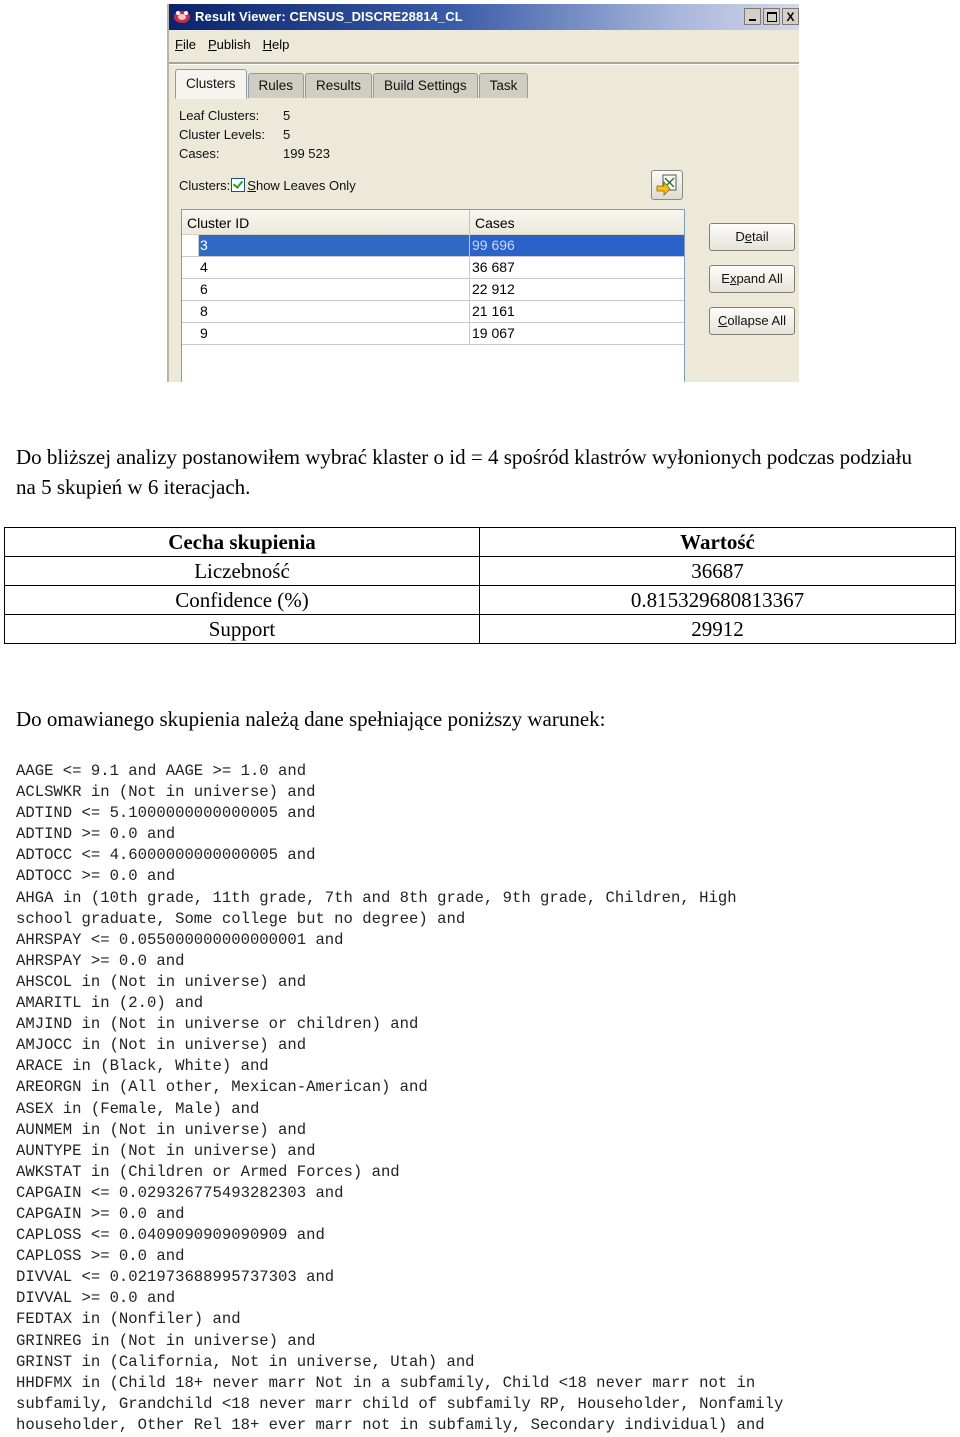 This screenshot has height=1437, width=960. What do you see at coordinates (306, 153) in the screenshot?
I see `cases-value: 199 523` at bounding box center [306, 153].